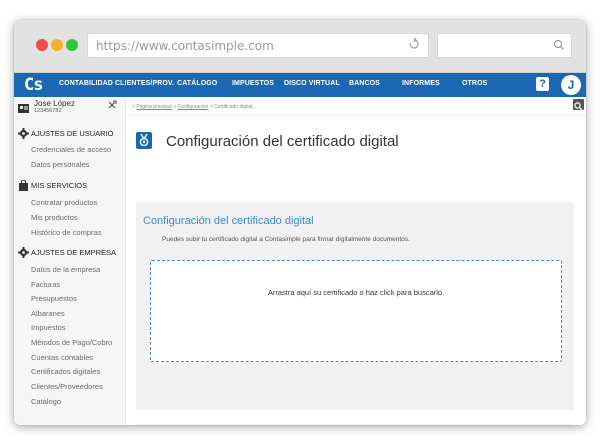  I want to click on sidebar-item-contratar-productos: Contratar productos, so click(64, 202).